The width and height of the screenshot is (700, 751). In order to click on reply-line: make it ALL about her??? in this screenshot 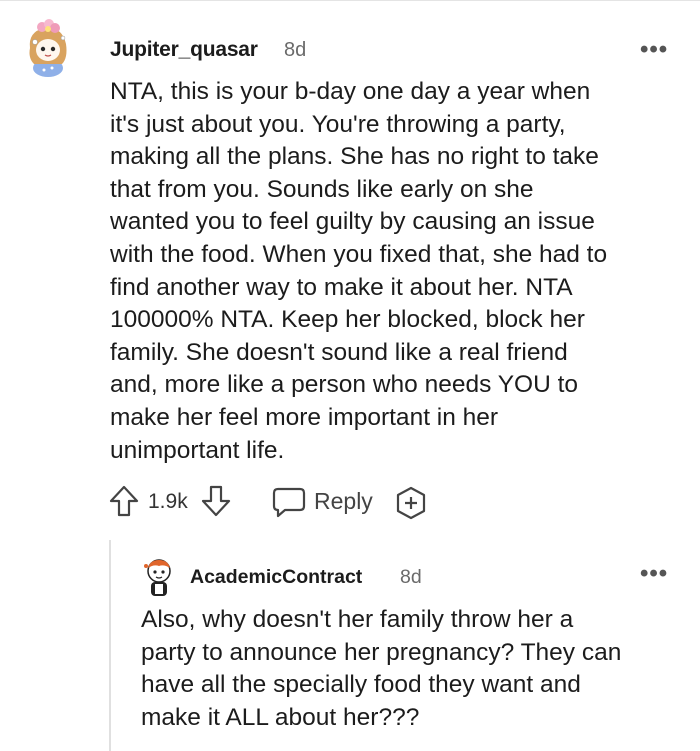, I will do `click(280, 717)`.